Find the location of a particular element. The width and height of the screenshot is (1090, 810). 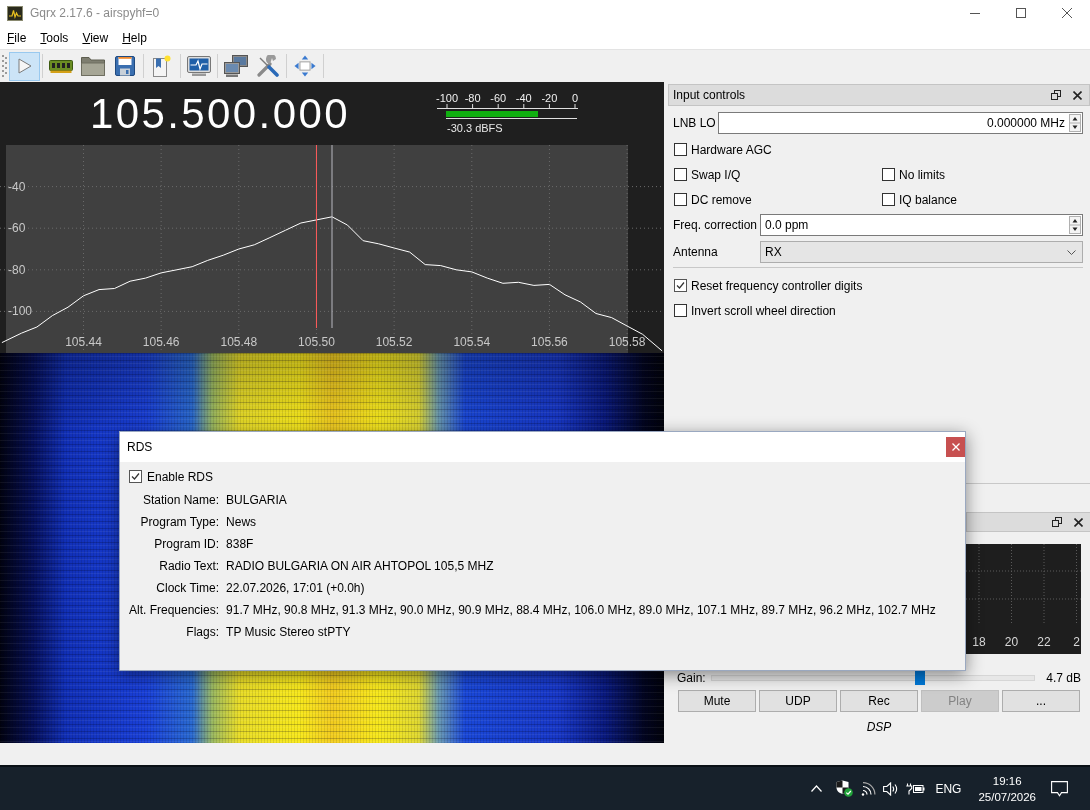

checkbox-label: DC remove is located at coordinates (721, 199).